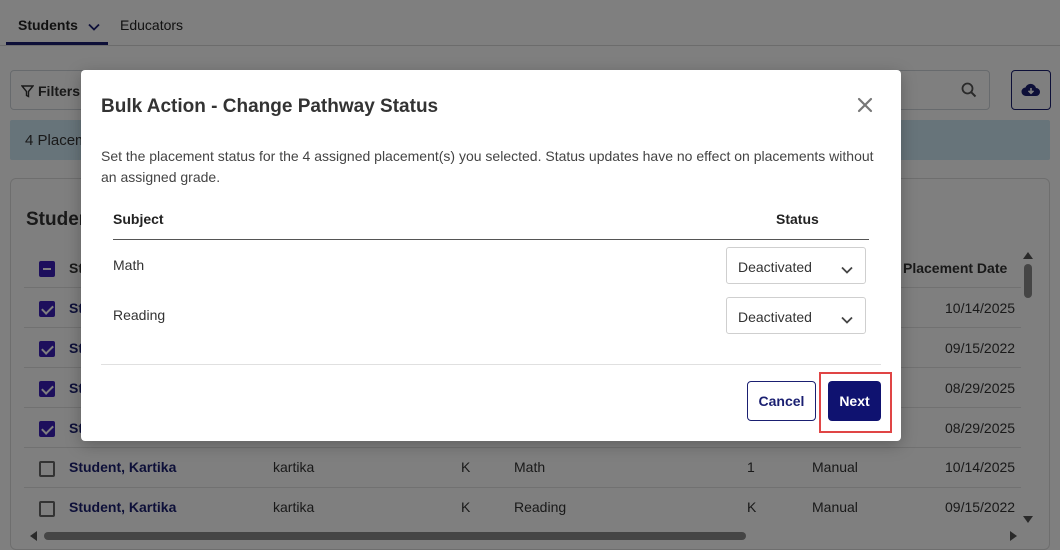 The height and width of the screenshot is (550, 1060). Describe the element at coordinates (491, 364) in the screenshot. I see `footer-divider` at that location.